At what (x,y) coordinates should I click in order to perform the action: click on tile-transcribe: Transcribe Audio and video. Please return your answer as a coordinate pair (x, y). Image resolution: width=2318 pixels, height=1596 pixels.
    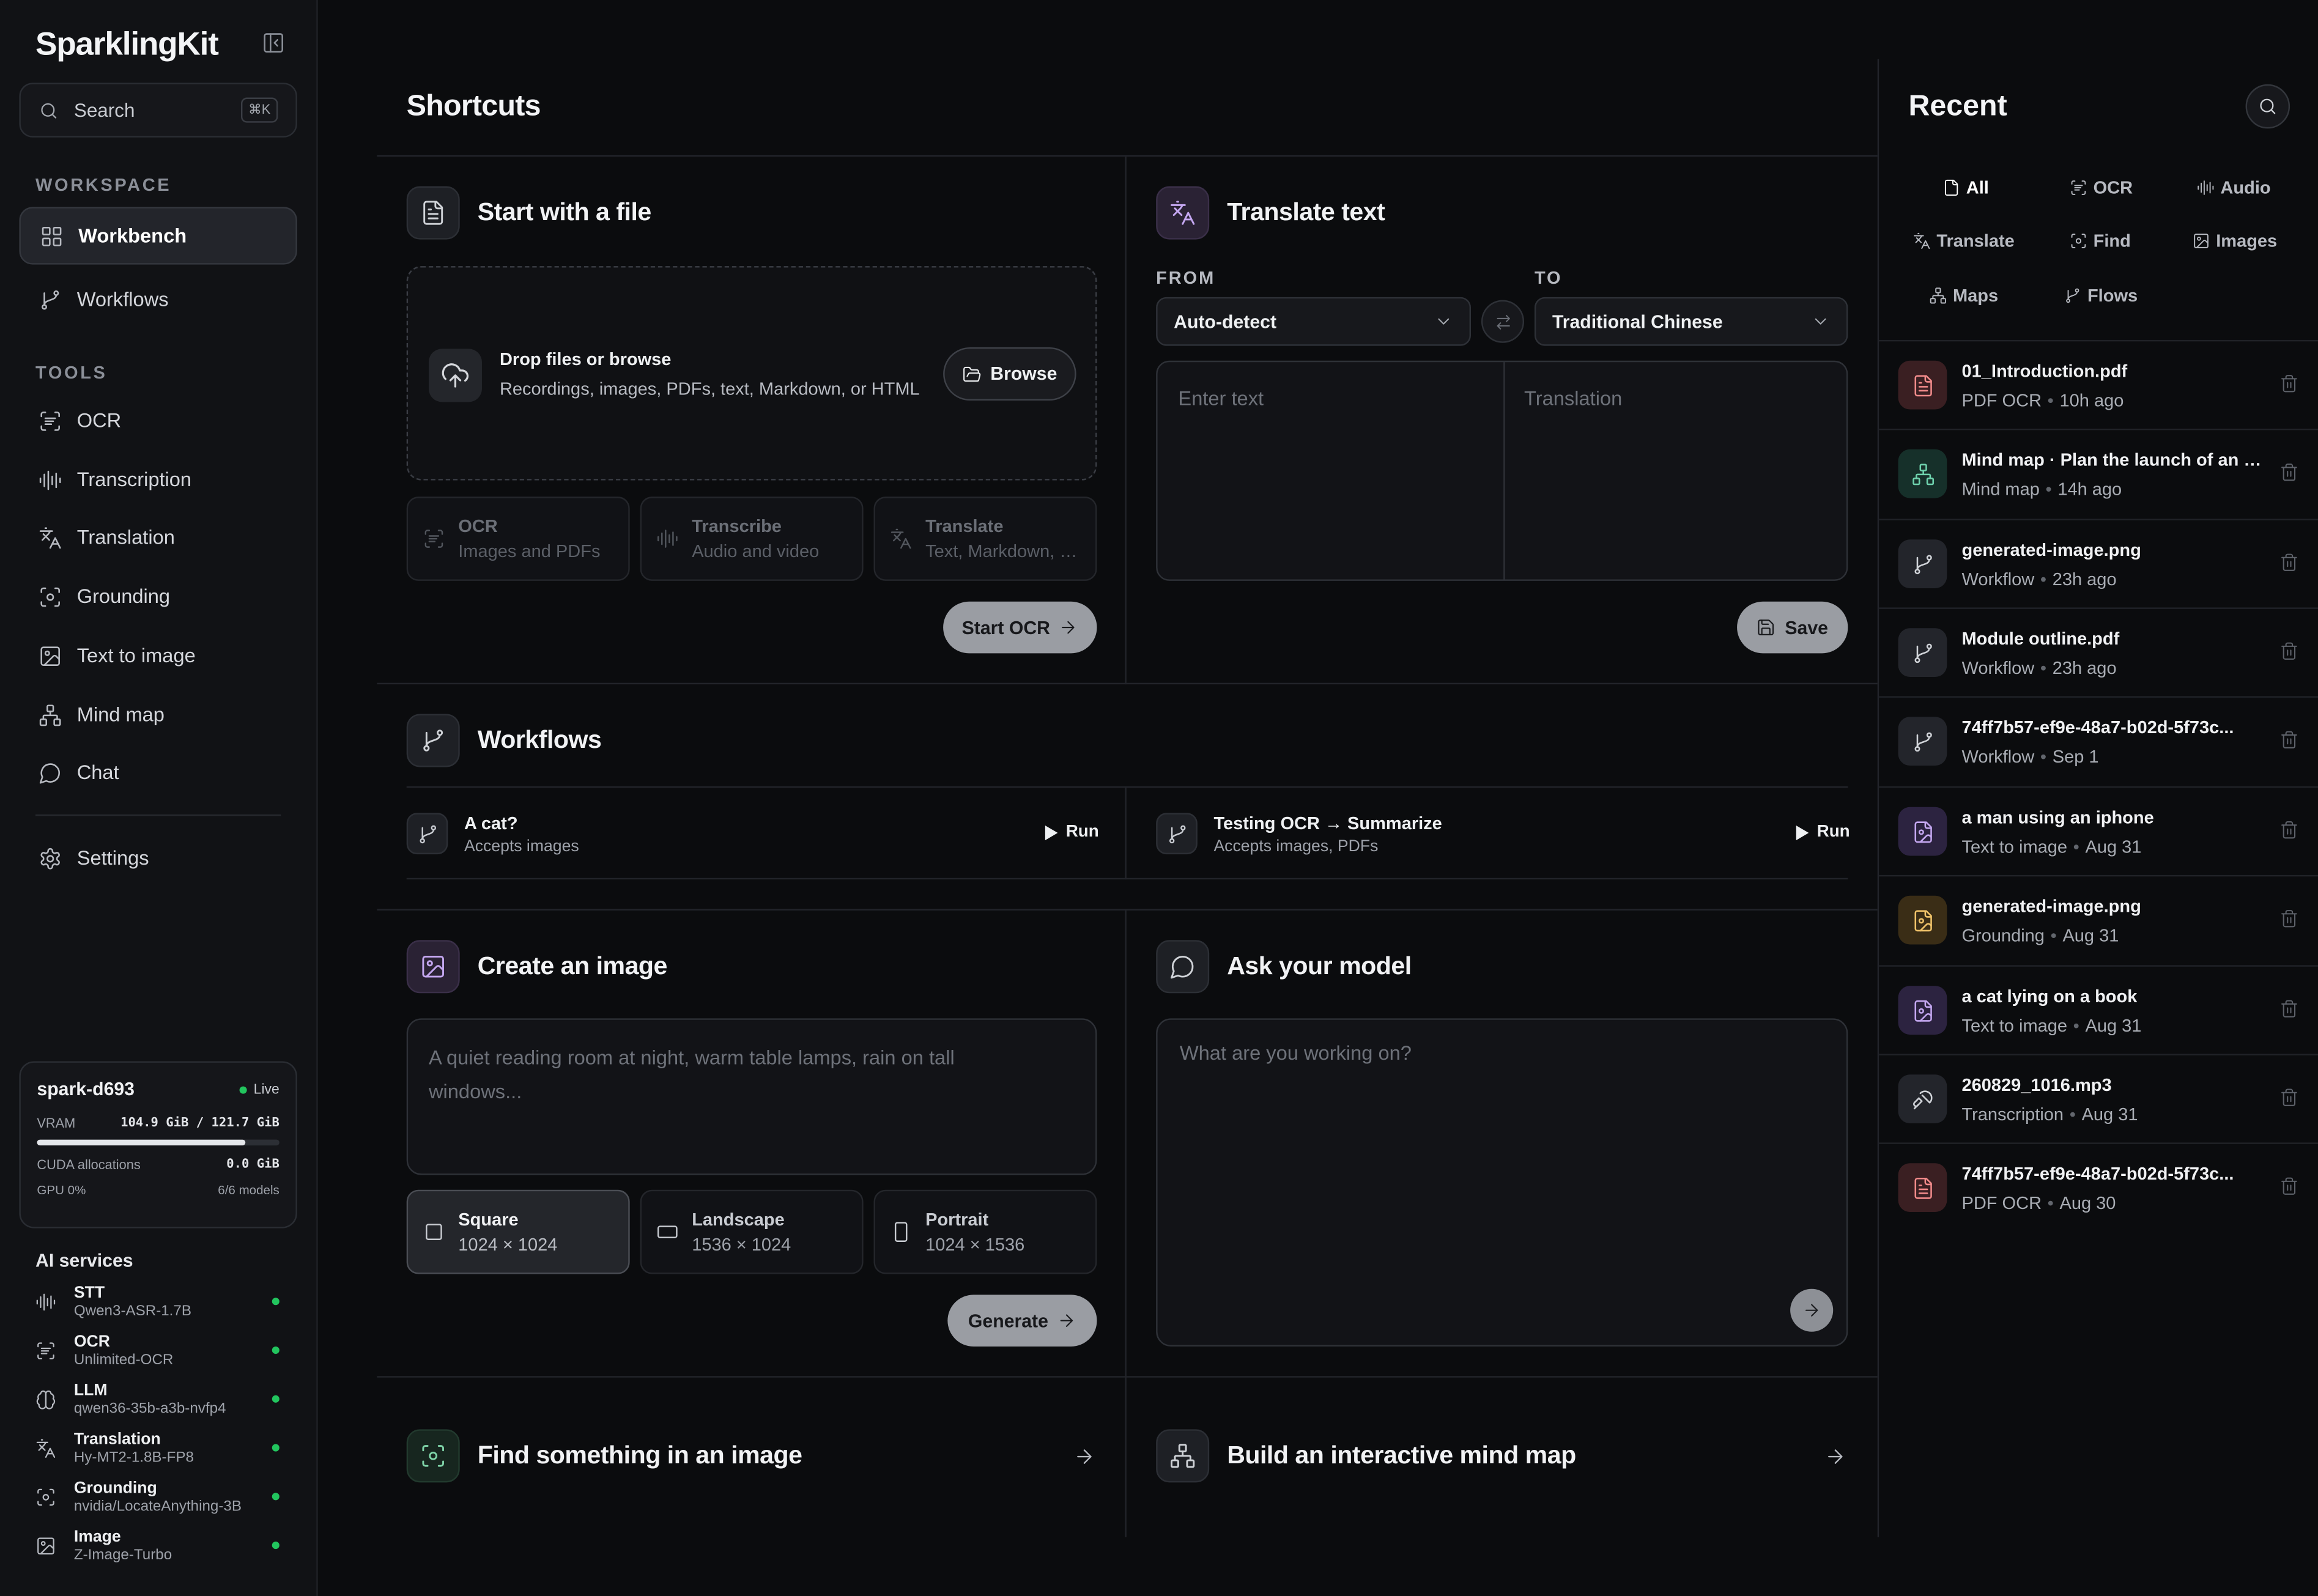
    Looking at the image, I should click on (752, 539).